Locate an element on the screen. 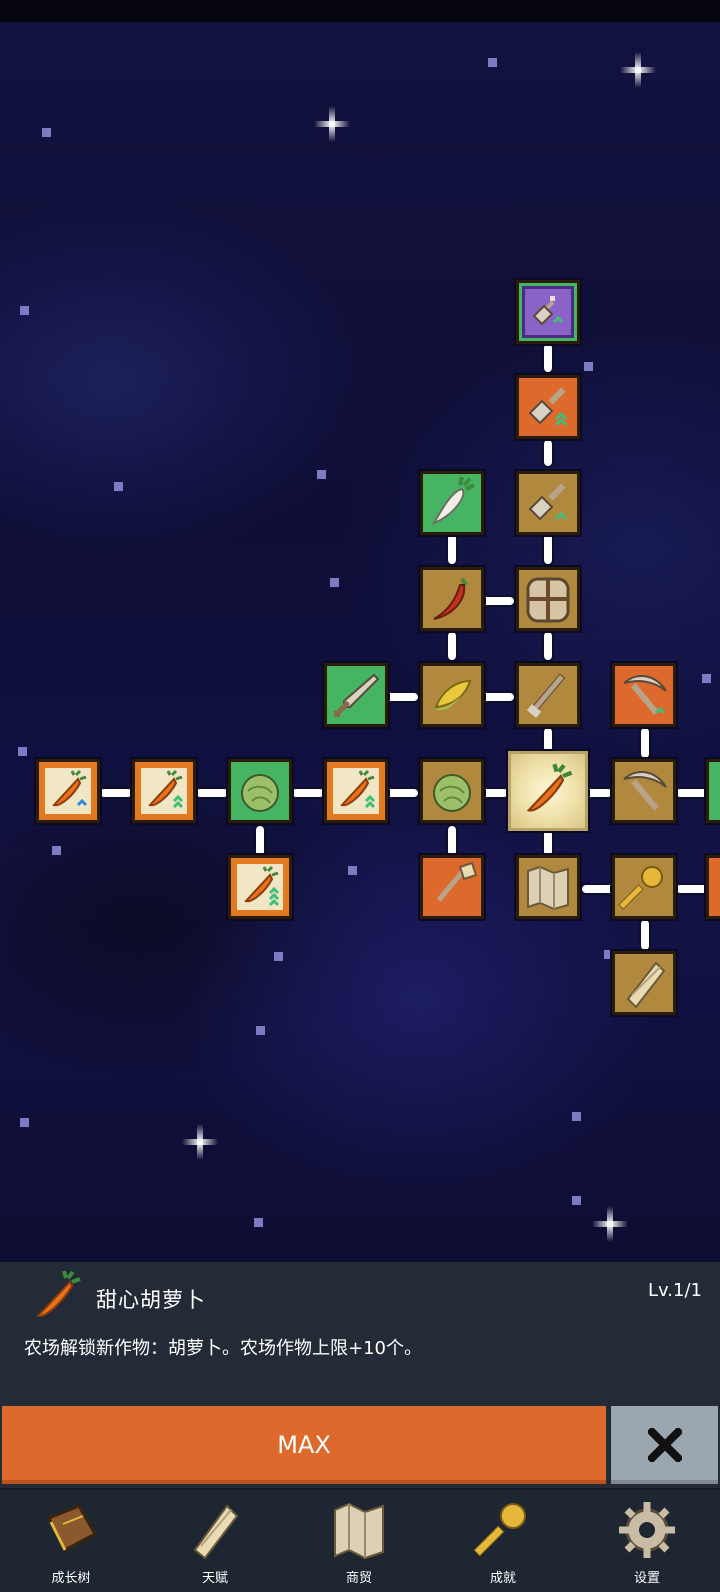  skill-node-shovel-gold is located at coordinates (548, 503).